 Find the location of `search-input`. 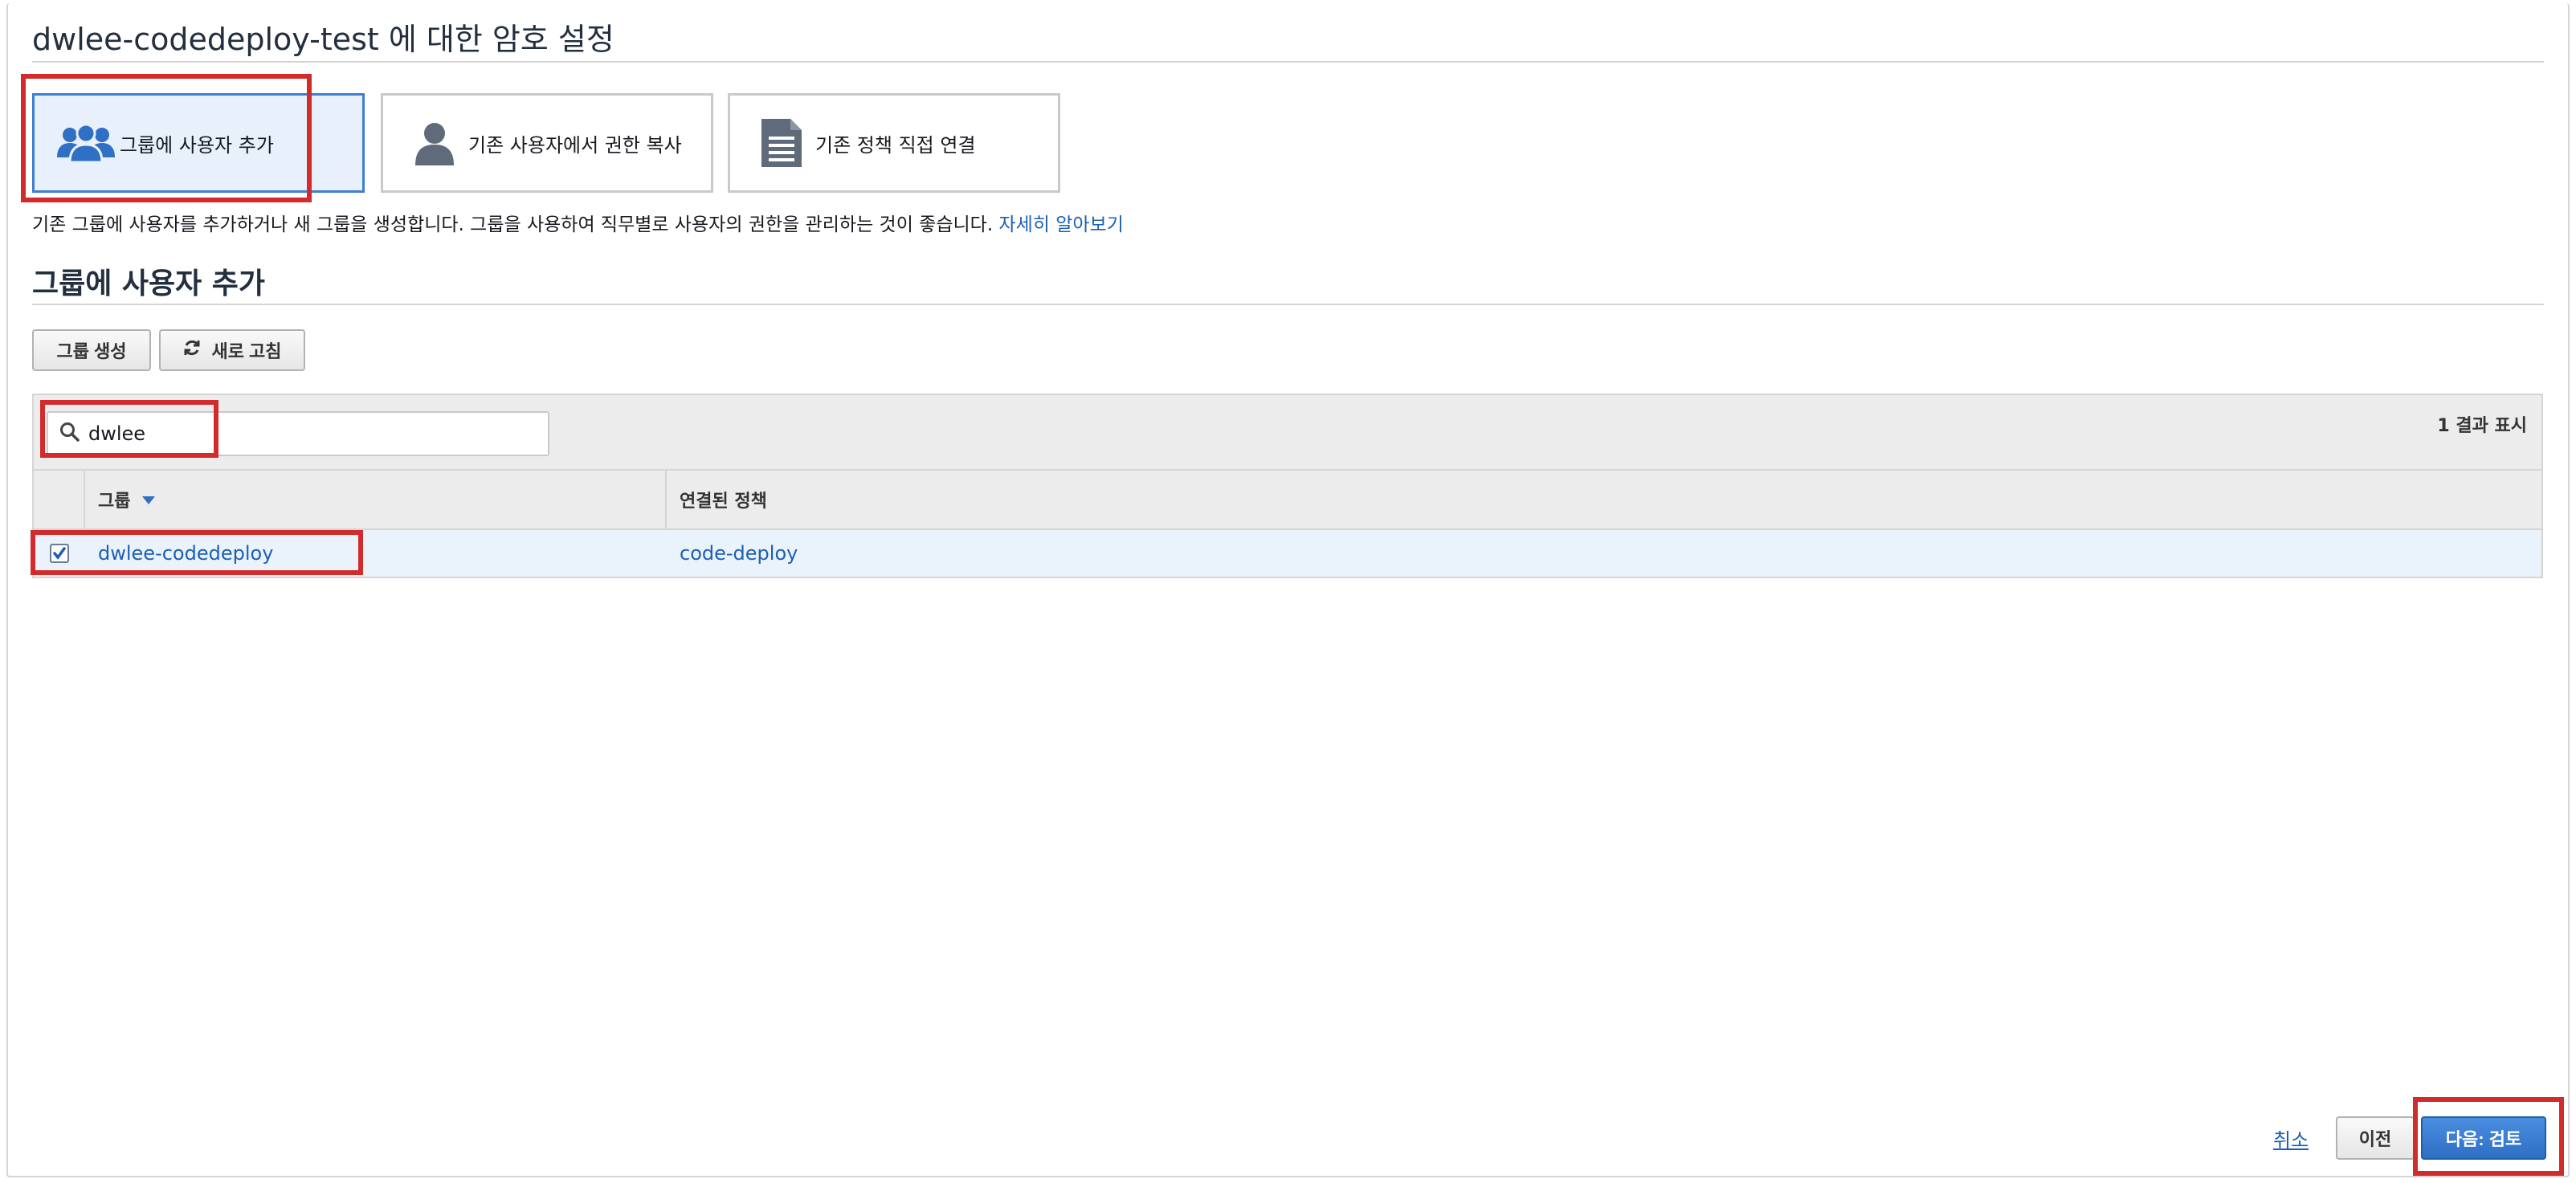

search-input is located at coordinates (305, 433).